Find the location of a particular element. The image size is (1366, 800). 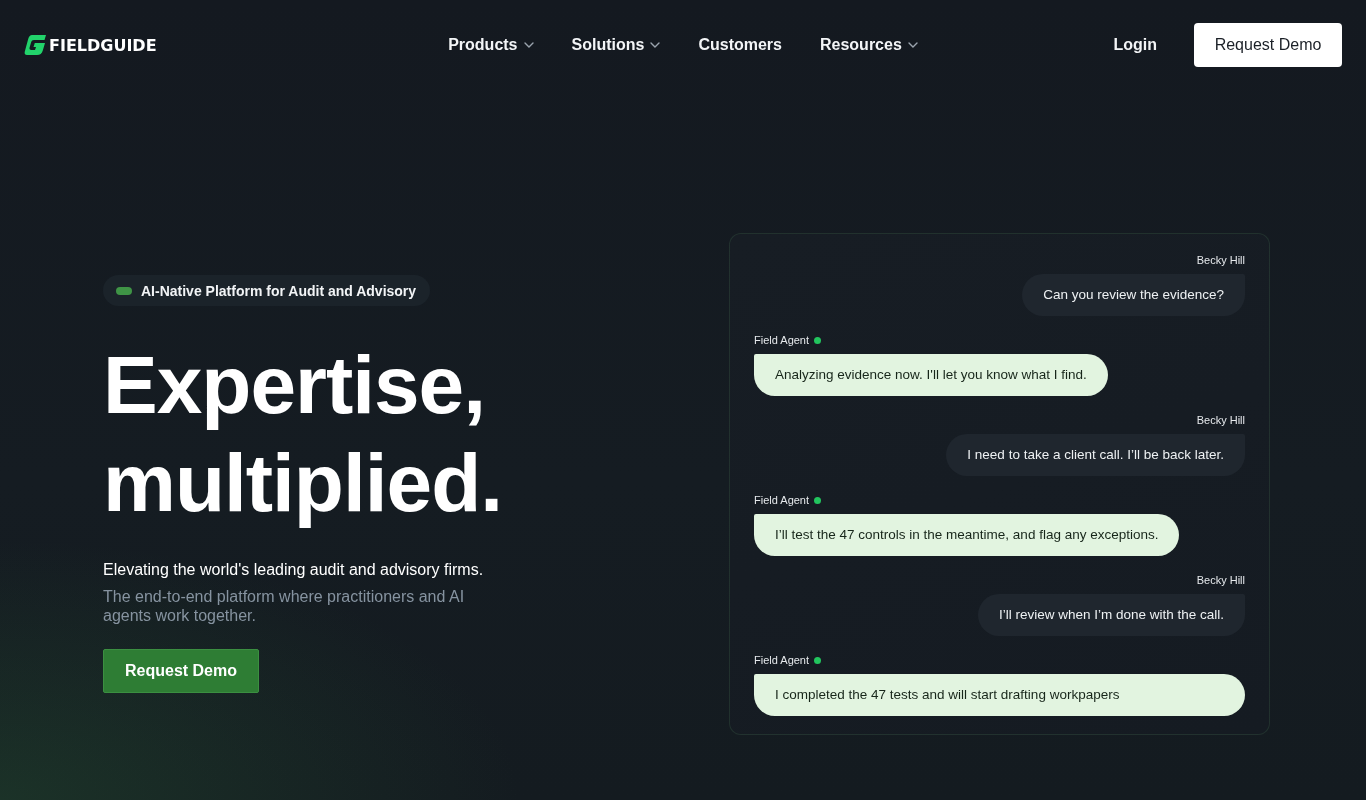

logo-link: FIELDGUIDE is located at coordinates (90, 45).